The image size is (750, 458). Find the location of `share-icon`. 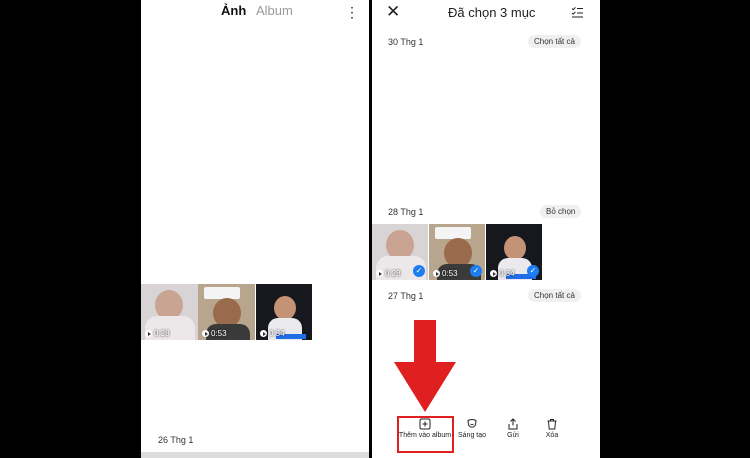

share-icon is located at coordinates (513, 424).